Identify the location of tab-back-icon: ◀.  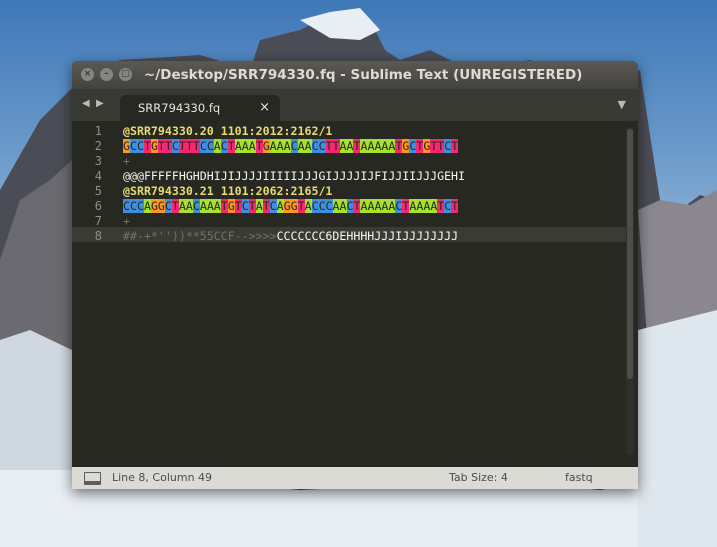
(86, 103).